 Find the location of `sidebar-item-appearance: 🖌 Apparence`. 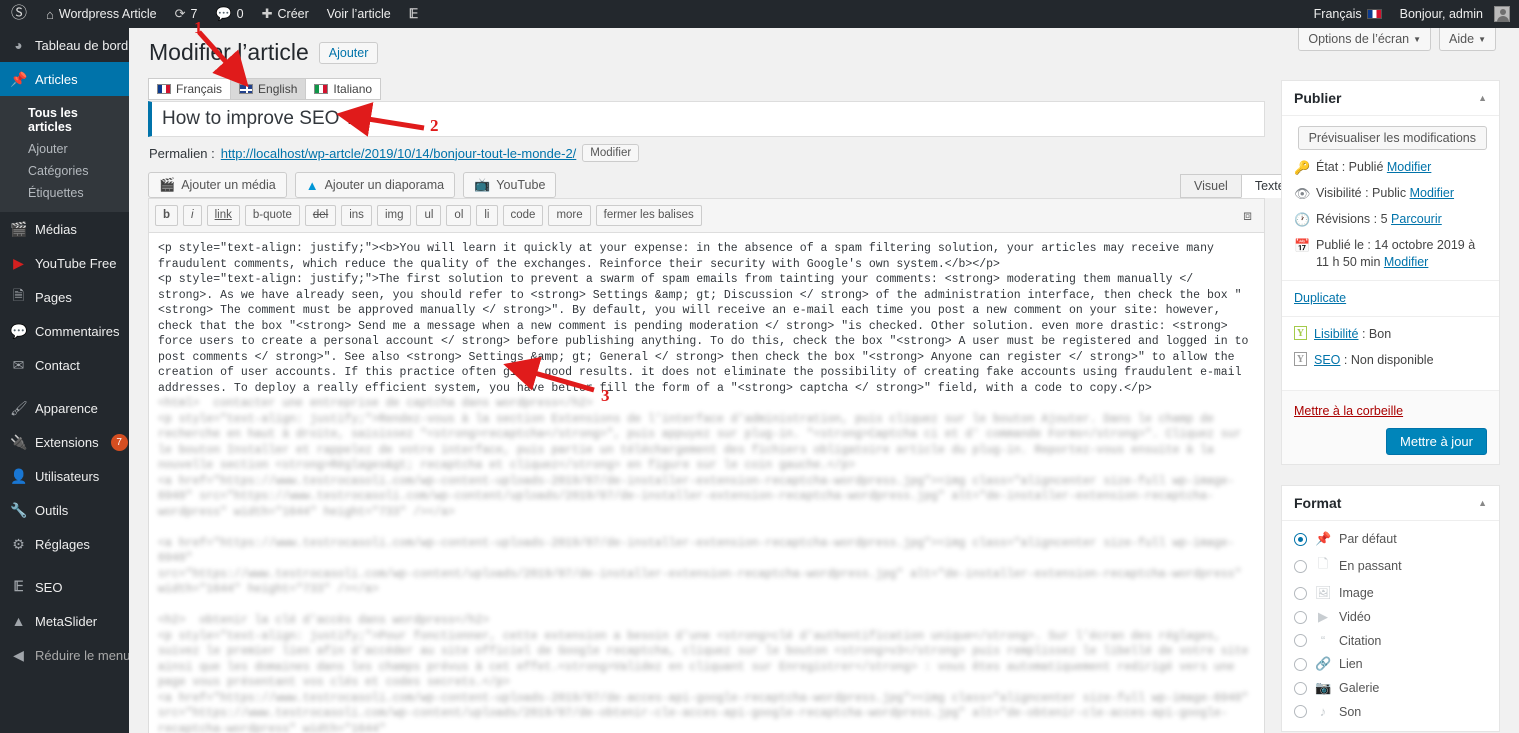

sidebar-item-appearance: 🖌 Apparence is located at coordinates (64, 408).